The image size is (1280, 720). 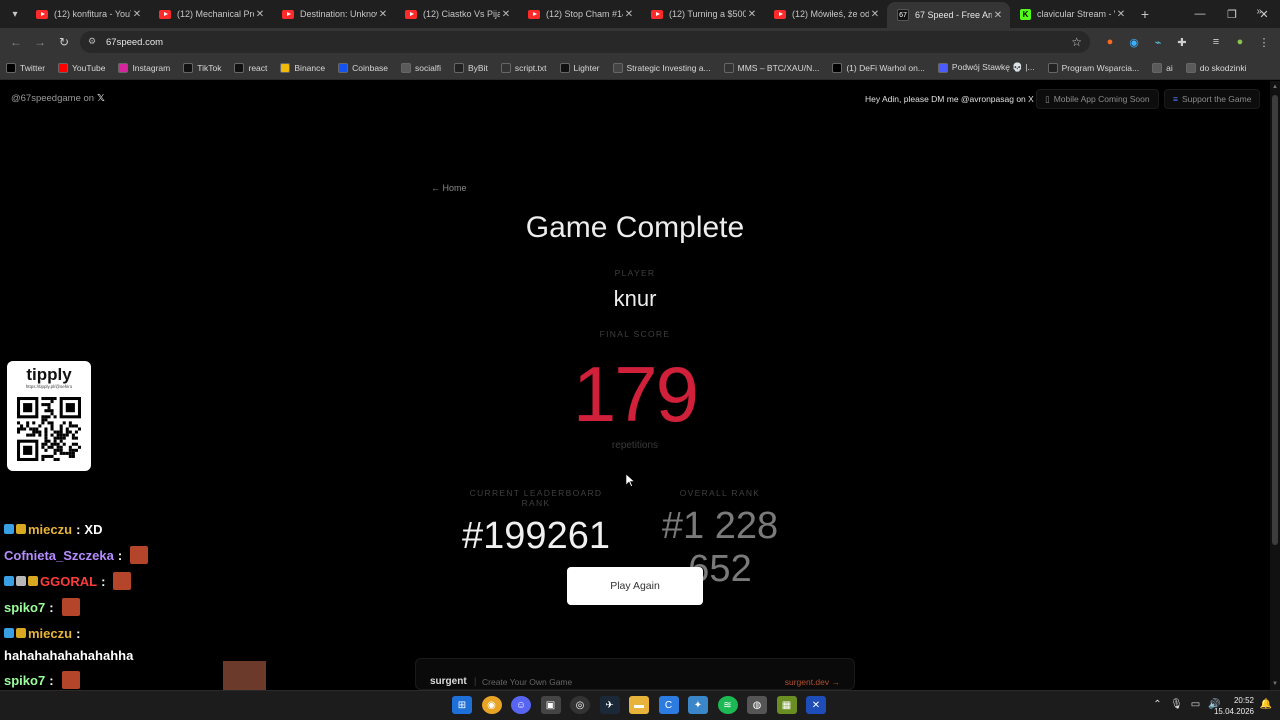 I want to click on site-info-icon: ⚙, so click(x=94, y=42).